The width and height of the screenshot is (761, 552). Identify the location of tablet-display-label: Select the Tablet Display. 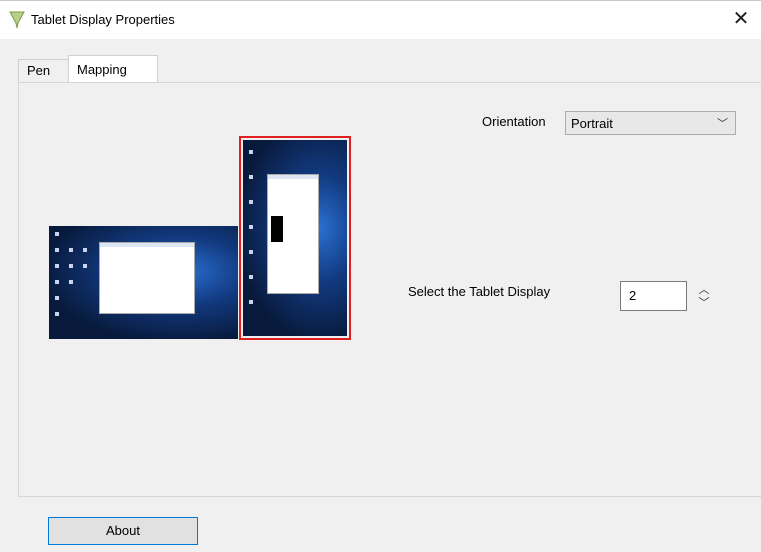
(479, 291).